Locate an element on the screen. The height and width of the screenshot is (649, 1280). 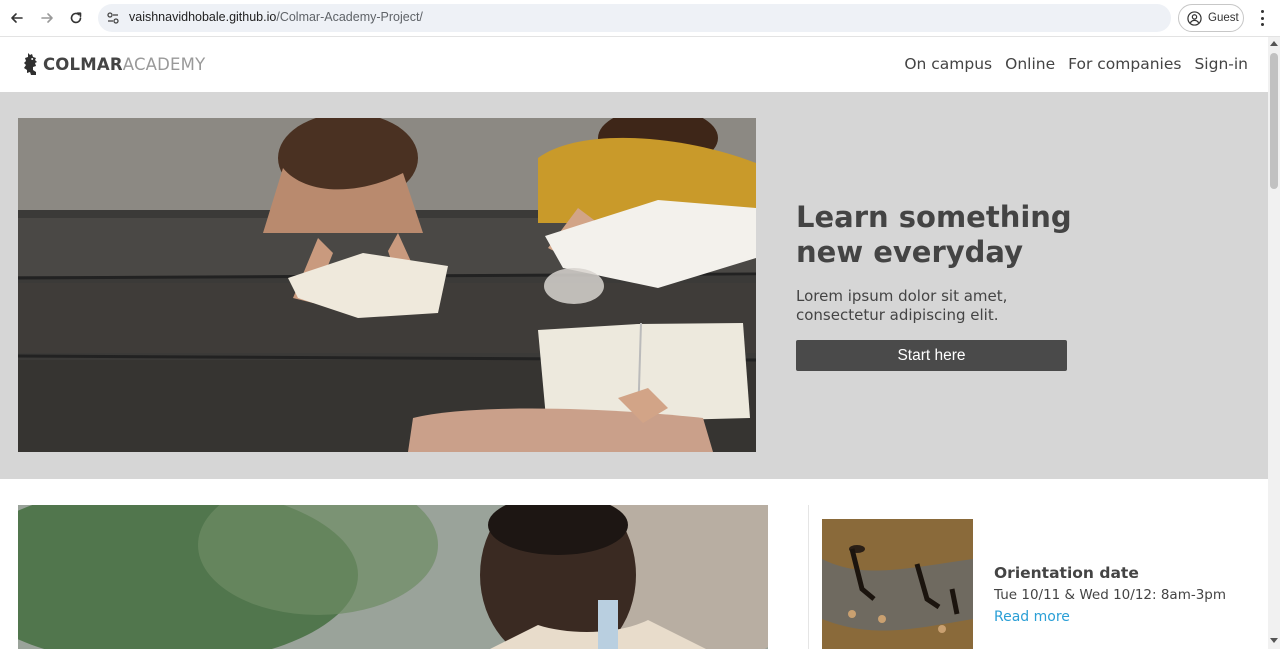
scroll-up-icon is located at coordinates (1274, 43).